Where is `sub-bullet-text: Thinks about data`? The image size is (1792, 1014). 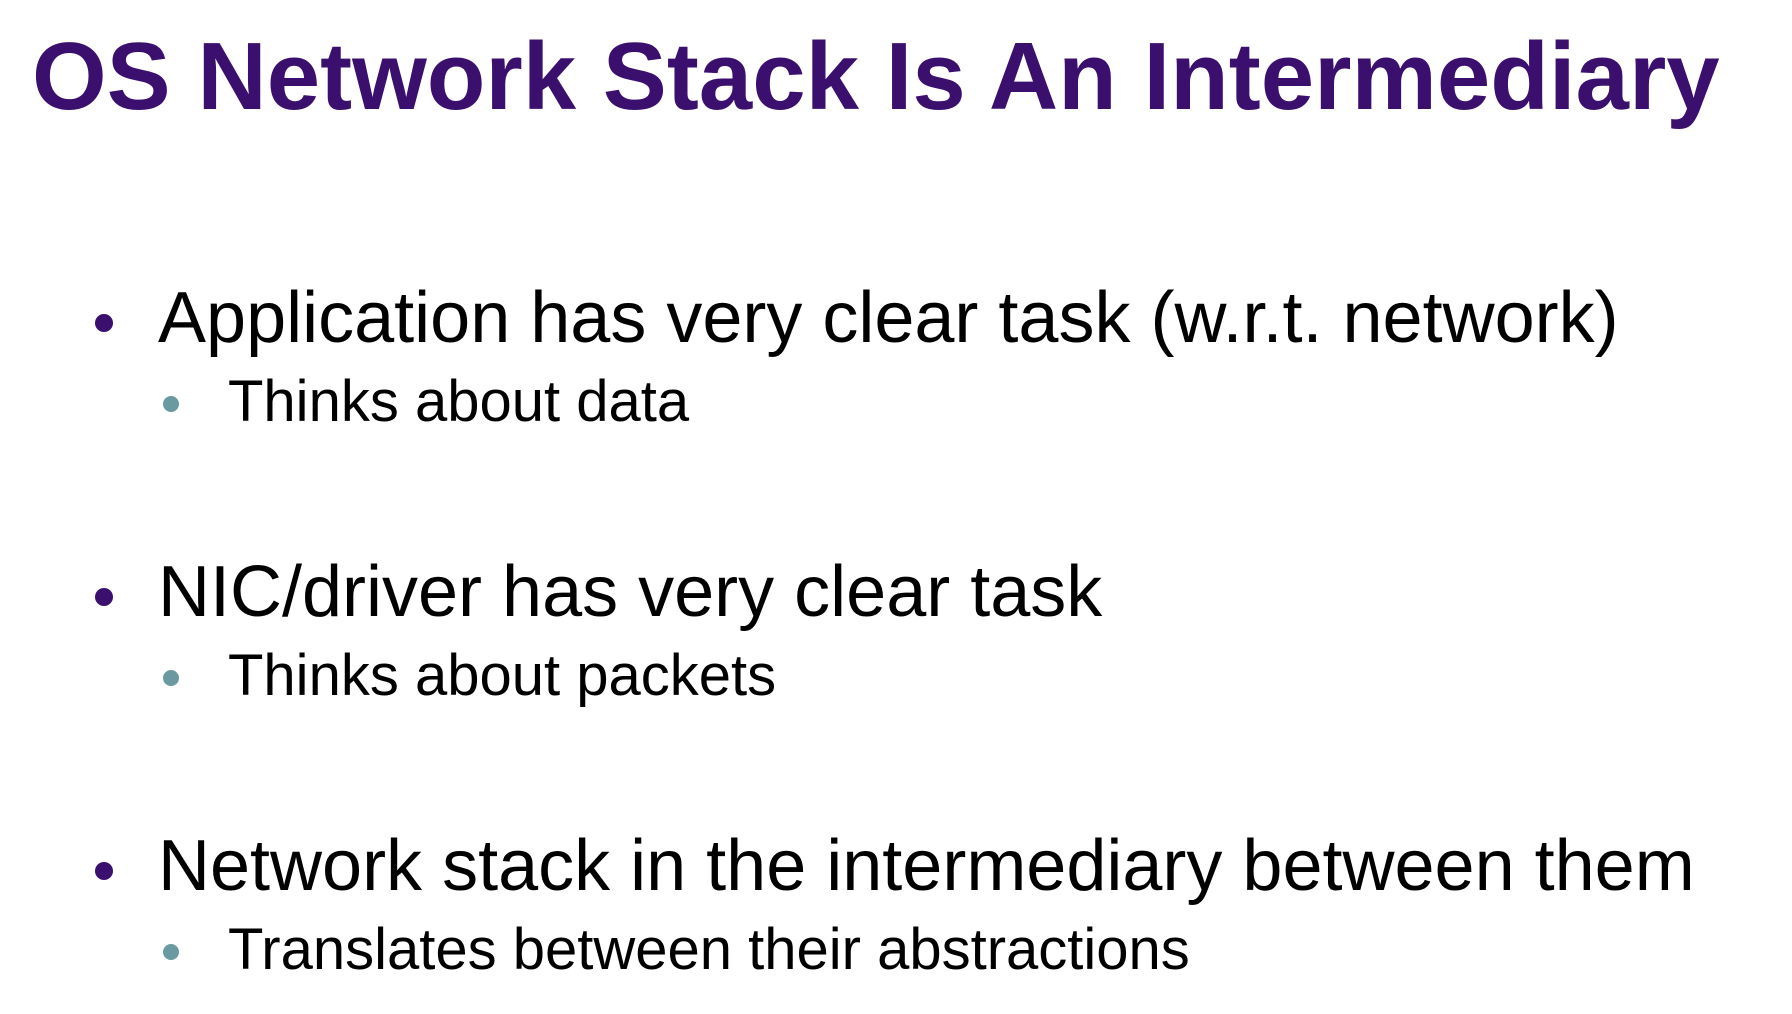
sub-bullet-text: Thinks about data is located at coordinates (459, 401).